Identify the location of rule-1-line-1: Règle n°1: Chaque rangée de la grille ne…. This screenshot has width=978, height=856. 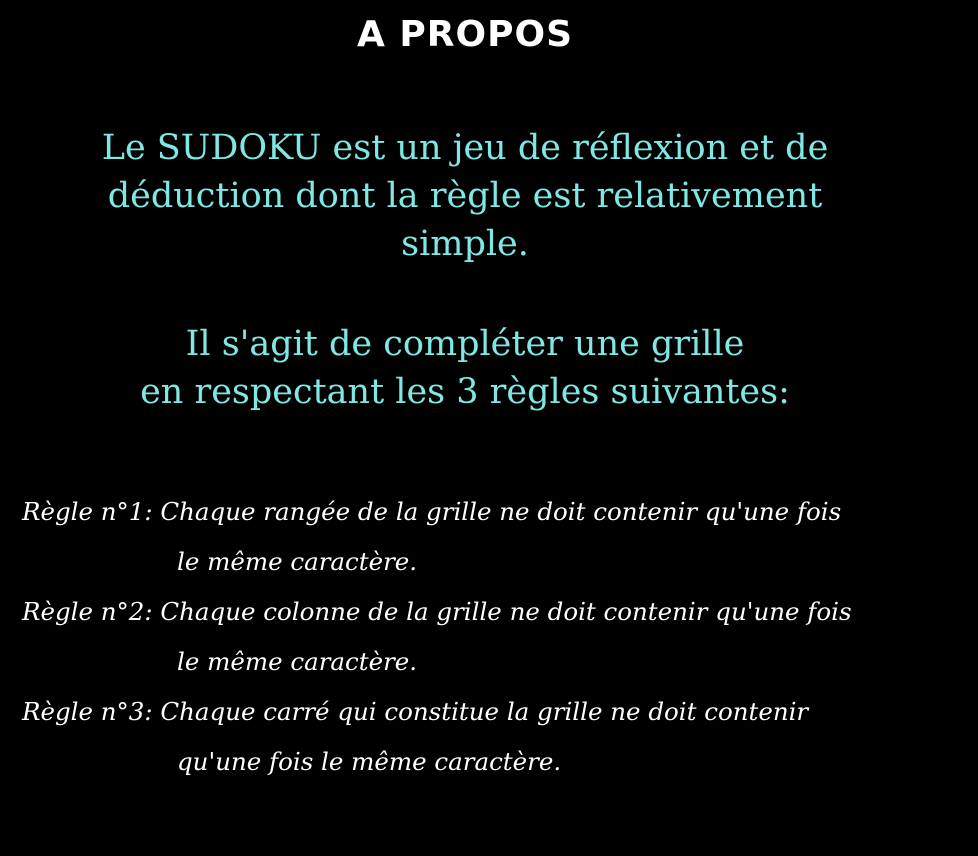
(432, 511).